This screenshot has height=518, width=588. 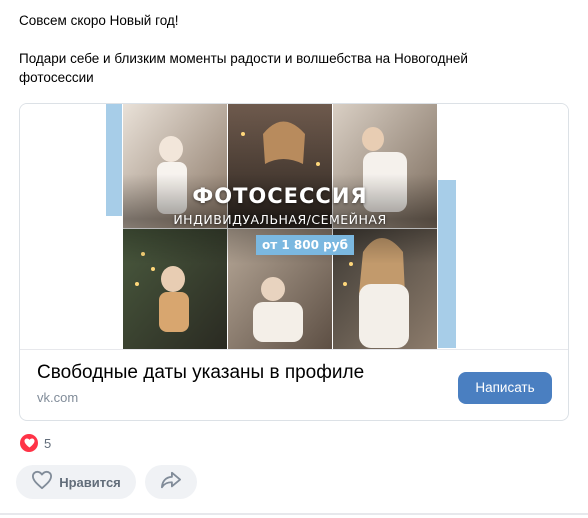 I want to click on heart-outline-icon, so click(x=42, y=482).